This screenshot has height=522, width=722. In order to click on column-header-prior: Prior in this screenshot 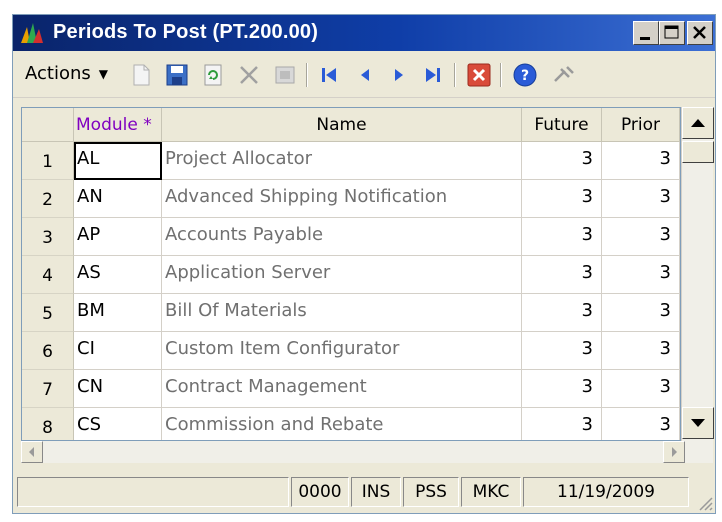, I will do `click(641, 125)`.